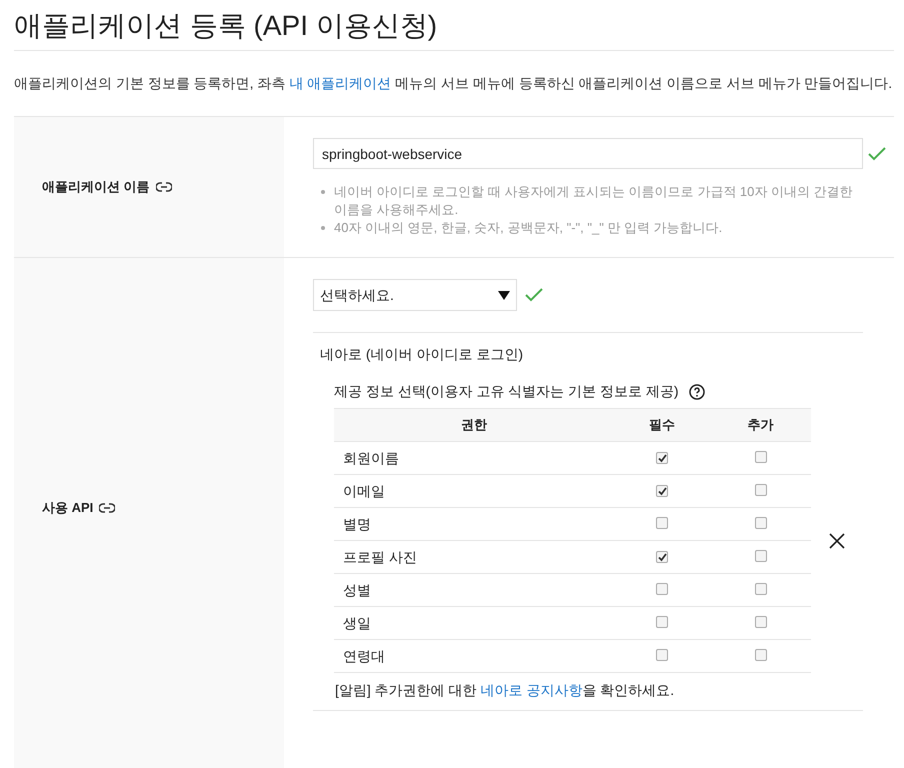  Describe the element at coordinates (96, 187) in the screenshot. I see `field-label: 애플리케이션 이름` at that location.